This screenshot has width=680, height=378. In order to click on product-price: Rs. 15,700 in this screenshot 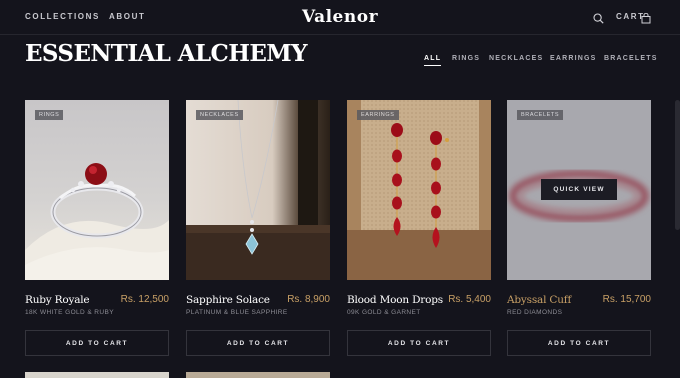, I will do `click(626, 299)`.